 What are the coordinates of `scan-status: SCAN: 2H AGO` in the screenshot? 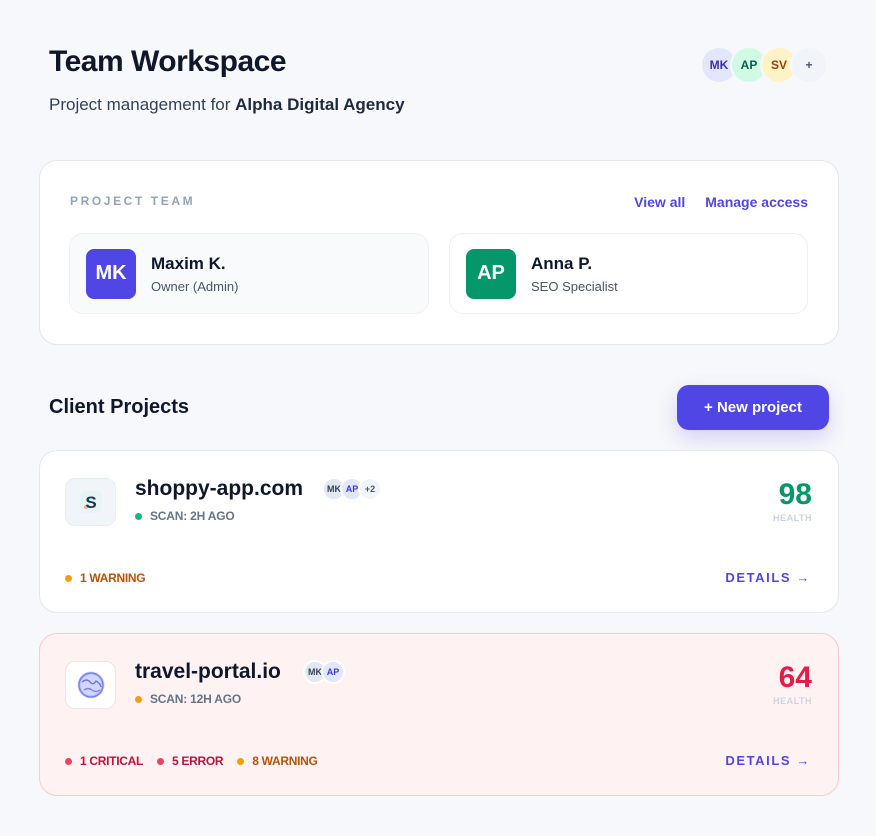 It's located at (185, 516).